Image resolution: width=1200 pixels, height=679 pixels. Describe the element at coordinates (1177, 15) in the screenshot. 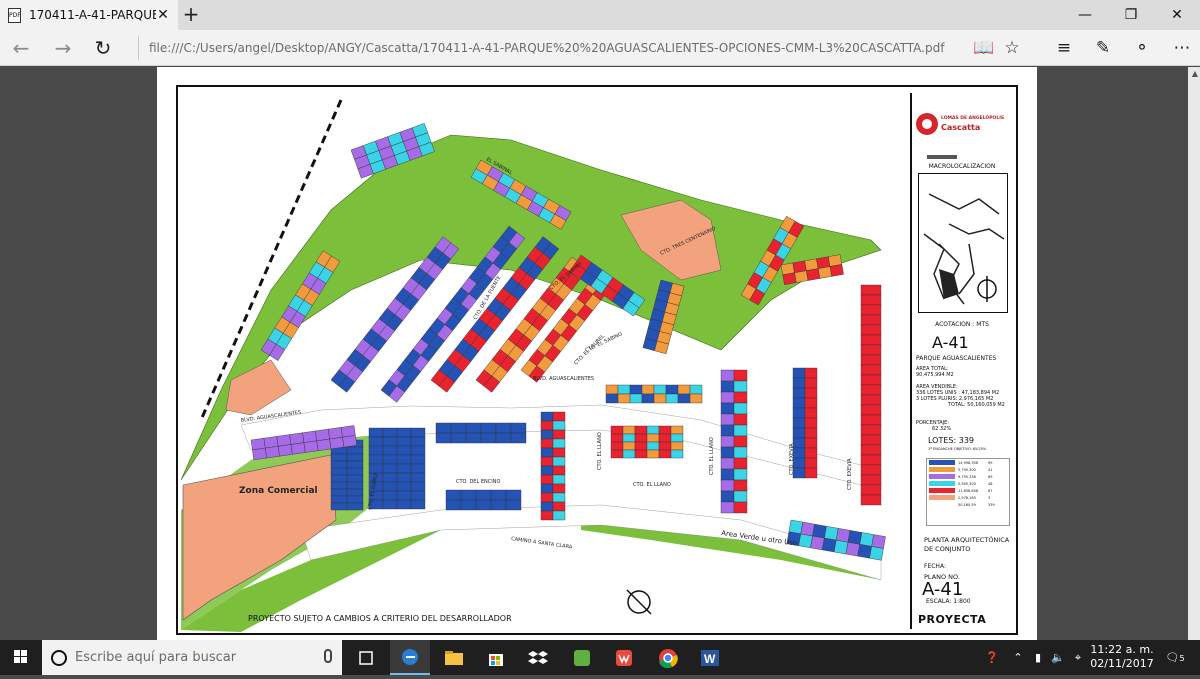

I see `close-window-button: ✕` at that location.